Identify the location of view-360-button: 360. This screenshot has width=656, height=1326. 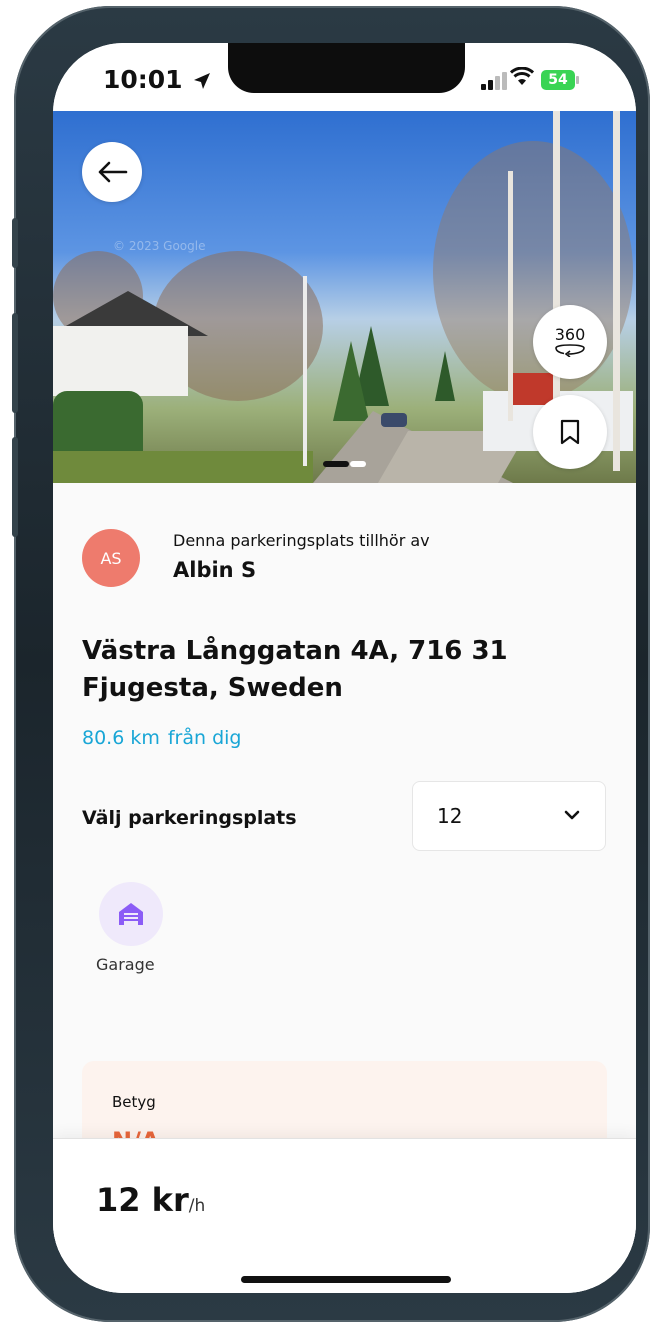
(570, 342).